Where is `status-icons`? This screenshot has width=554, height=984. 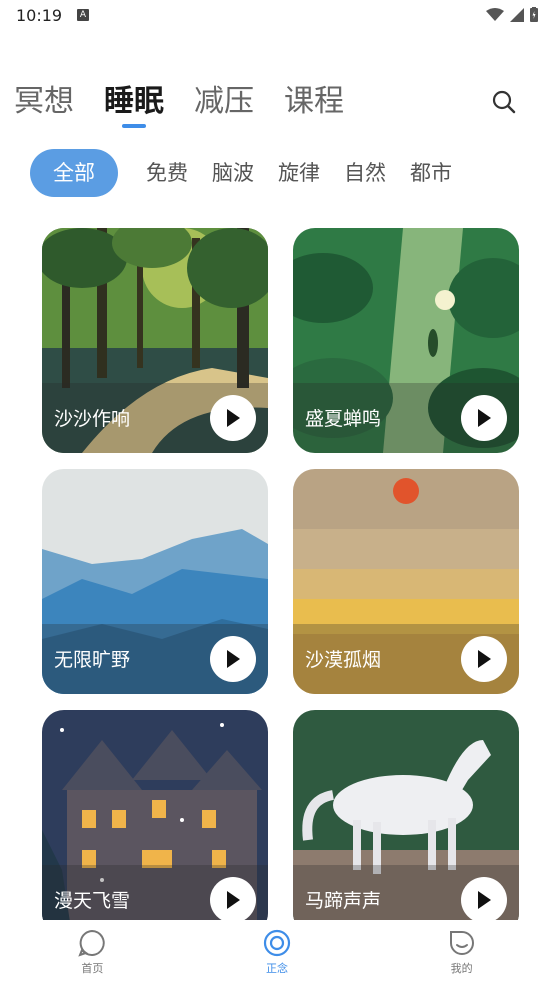
status-icons is located at coordinates (512, 14).